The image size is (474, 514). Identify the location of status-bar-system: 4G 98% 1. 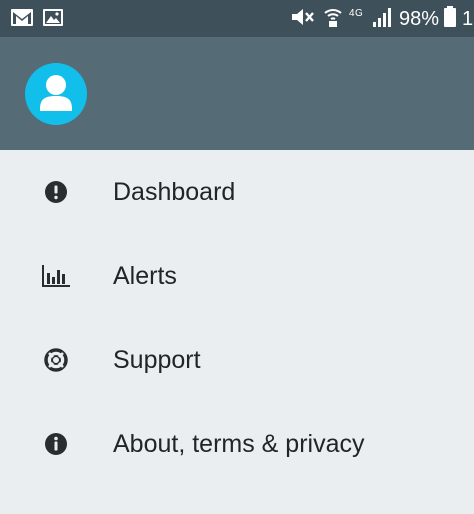
(382, 19).